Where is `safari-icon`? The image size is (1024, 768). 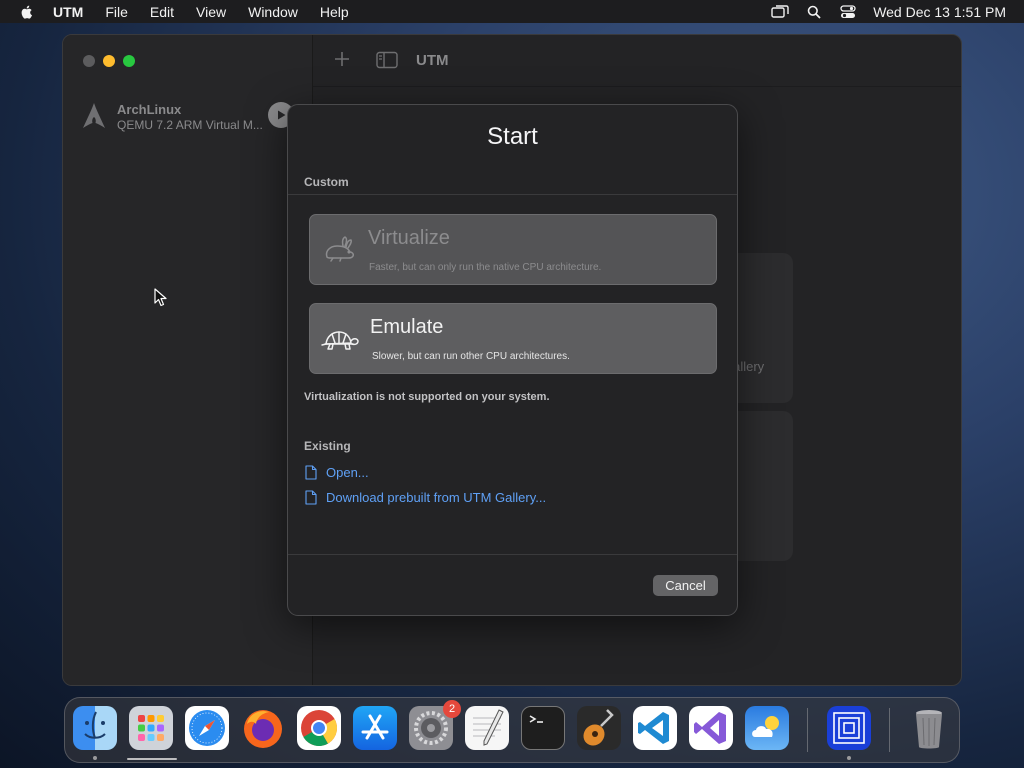 safari-icon is located at coordinates (207, 728).